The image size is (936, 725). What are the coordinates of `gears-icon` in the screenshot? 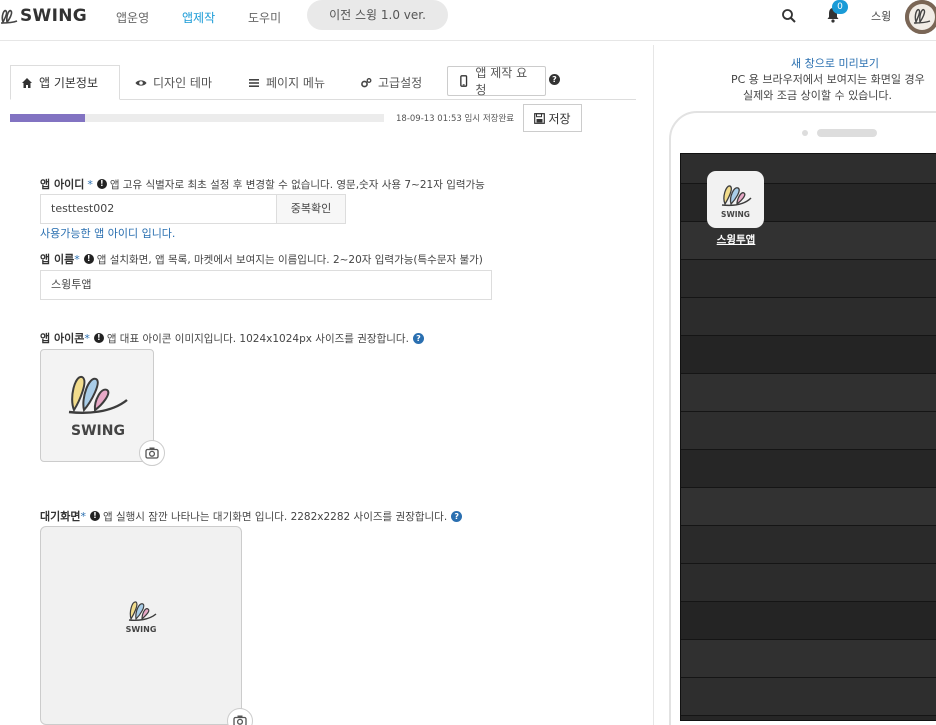 It's located at (366, 82).